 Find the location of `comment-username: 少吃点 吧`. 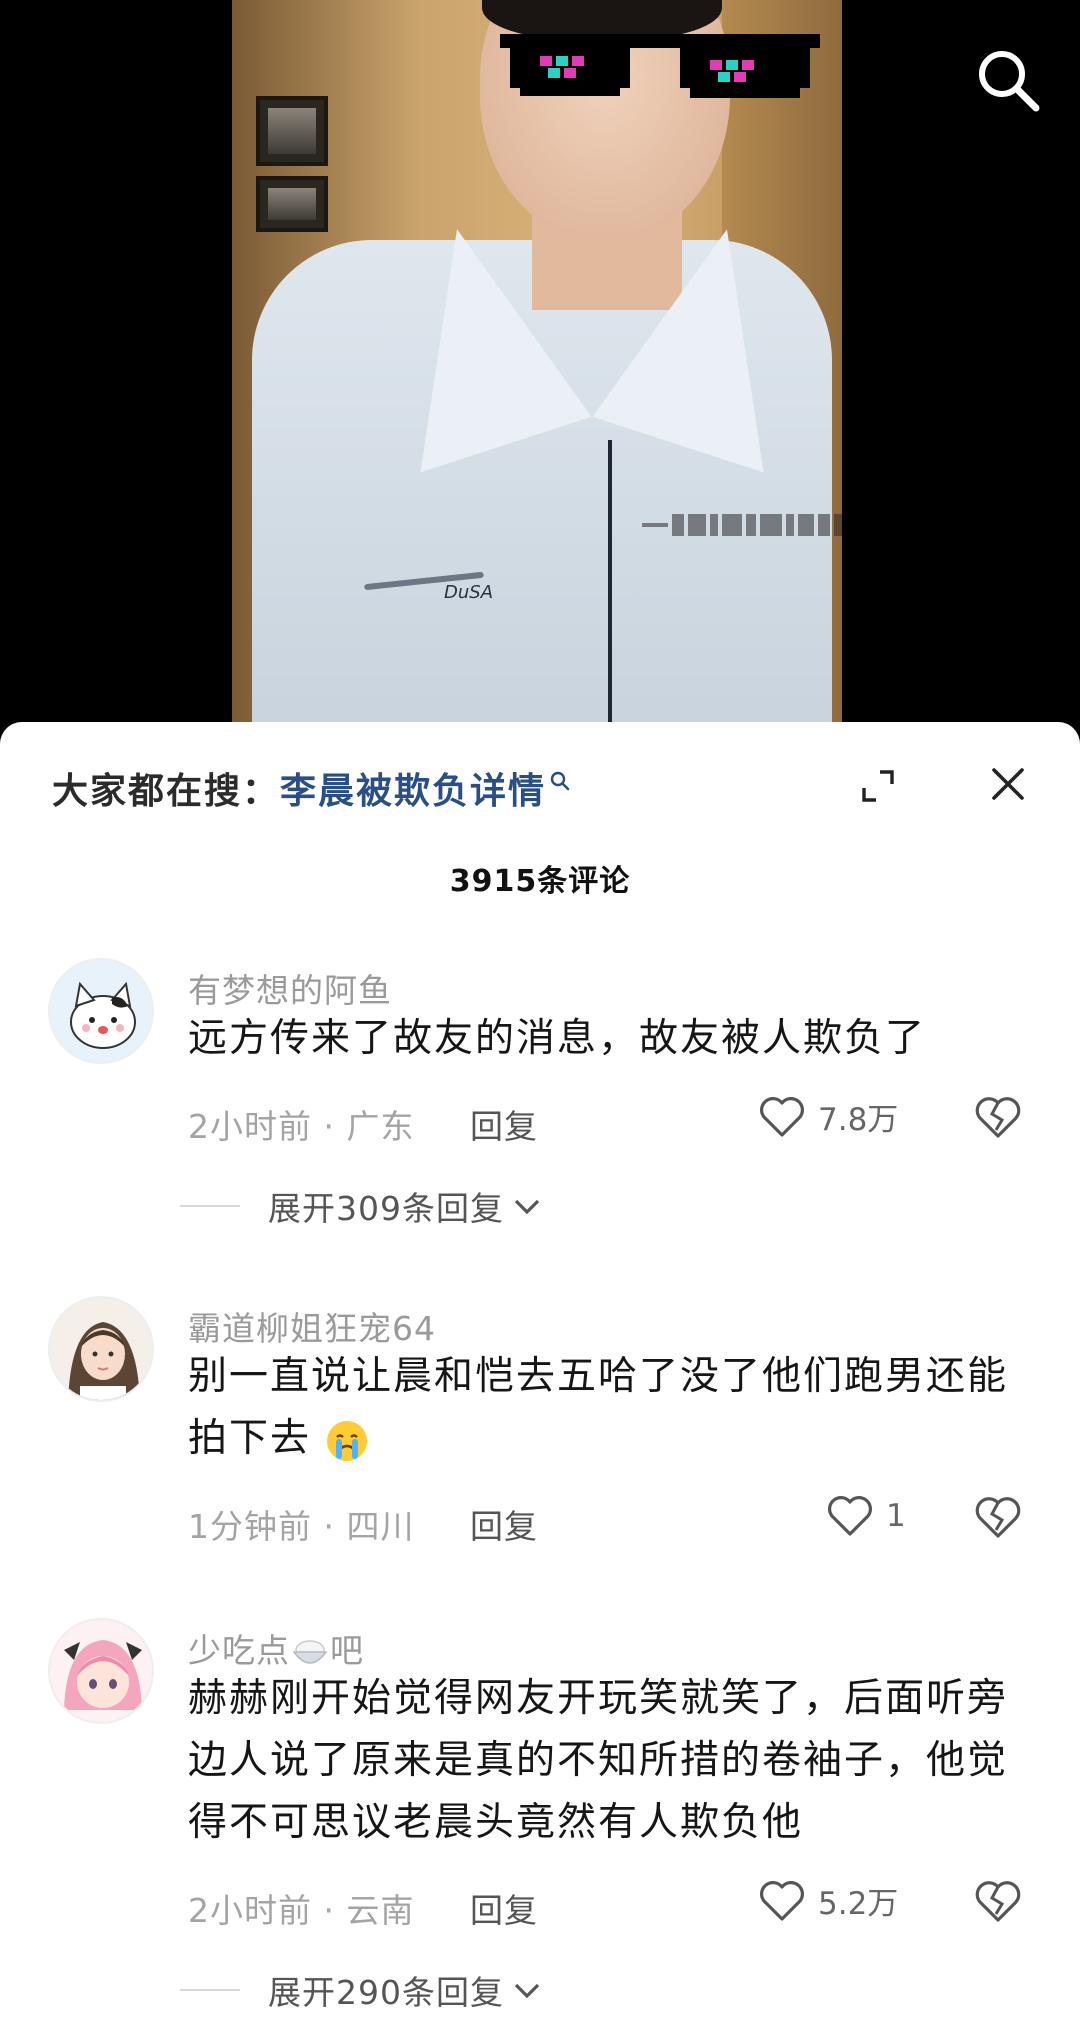

comment-username: 少吃点 吧 is located at coordinates (276, 1648).